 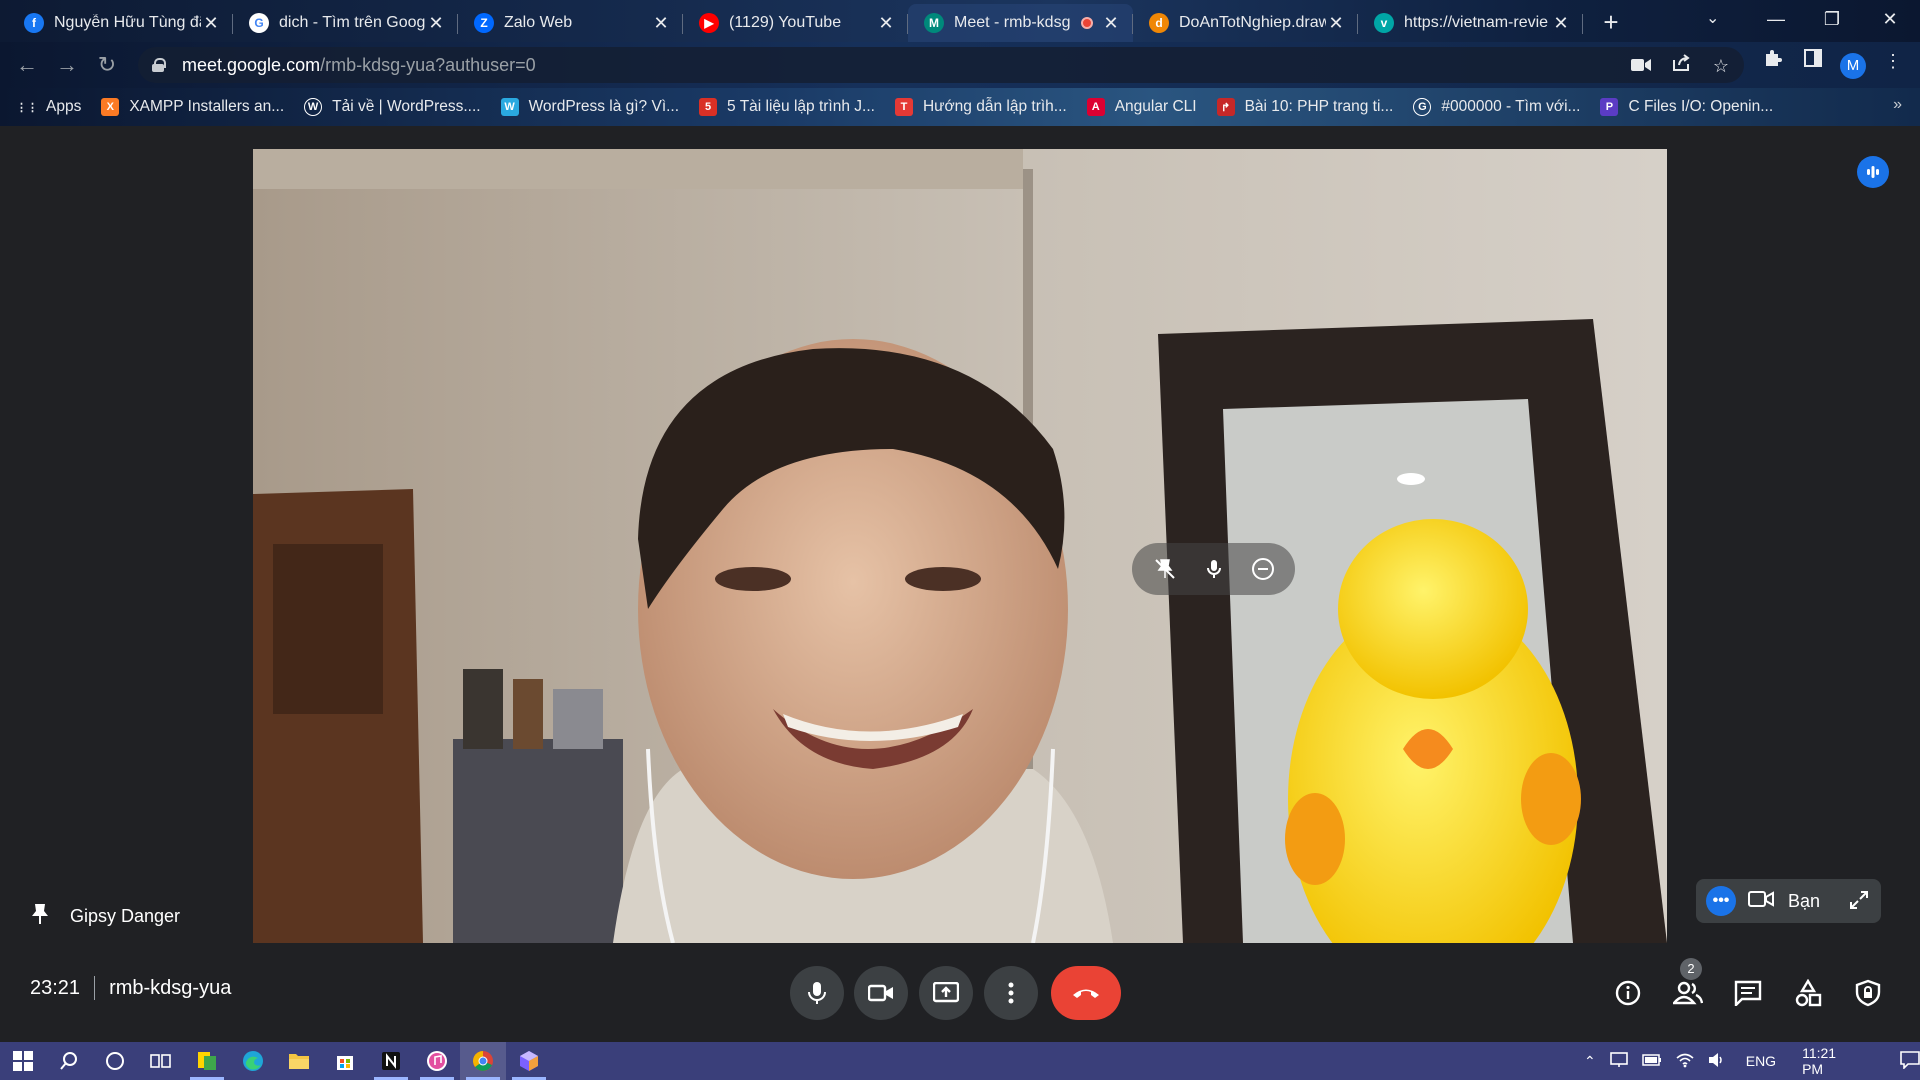 I want to click on bookmark-item: ⋮⋮ Apps, so click(x=48, y=107).